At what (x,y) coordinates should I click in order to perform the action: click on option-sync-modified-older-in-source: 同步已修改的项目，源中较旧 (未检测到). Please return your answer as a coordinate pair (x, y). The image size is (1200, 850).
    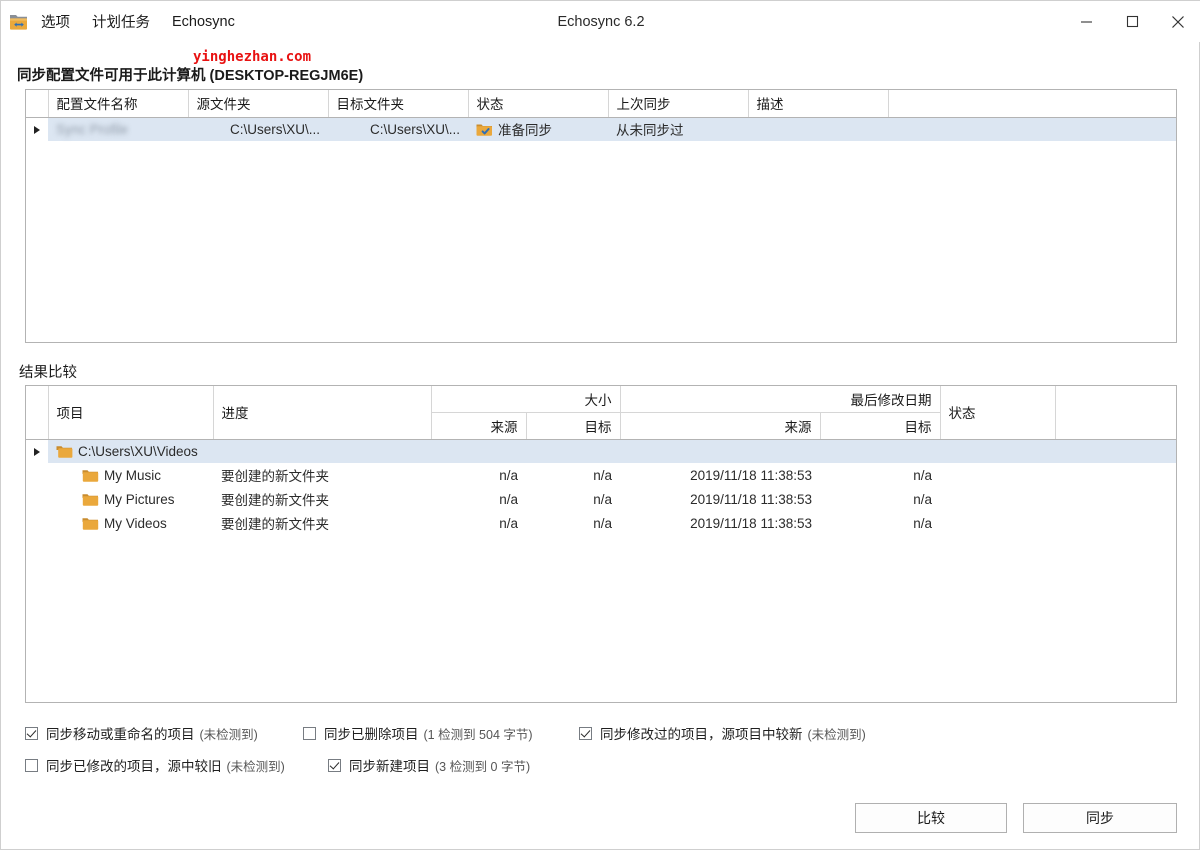
    Looking at the image, I should click on (176, 765).